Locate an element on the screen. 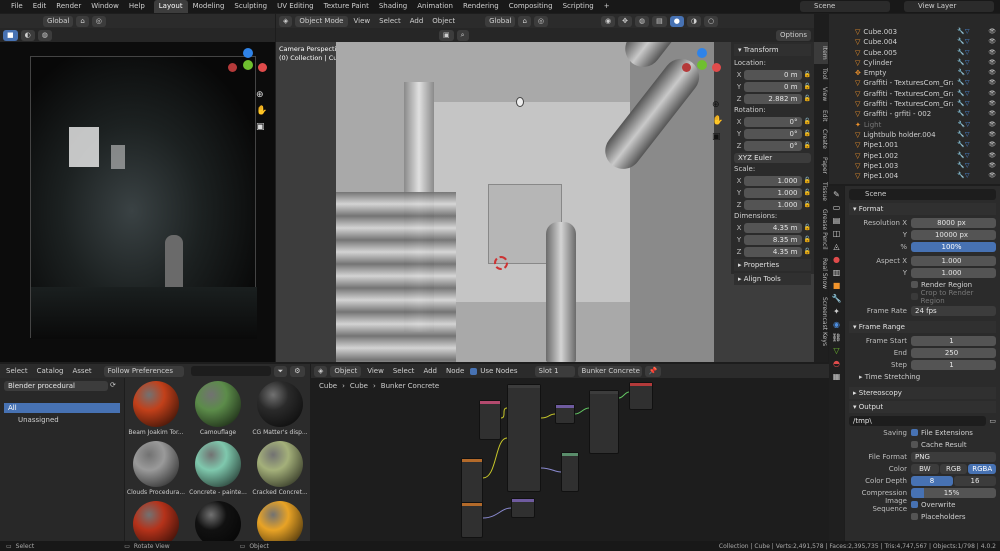 This screenshot has width=1000, height=551. tab-sculpting: Sculpting is located at coordinates (250, 6).